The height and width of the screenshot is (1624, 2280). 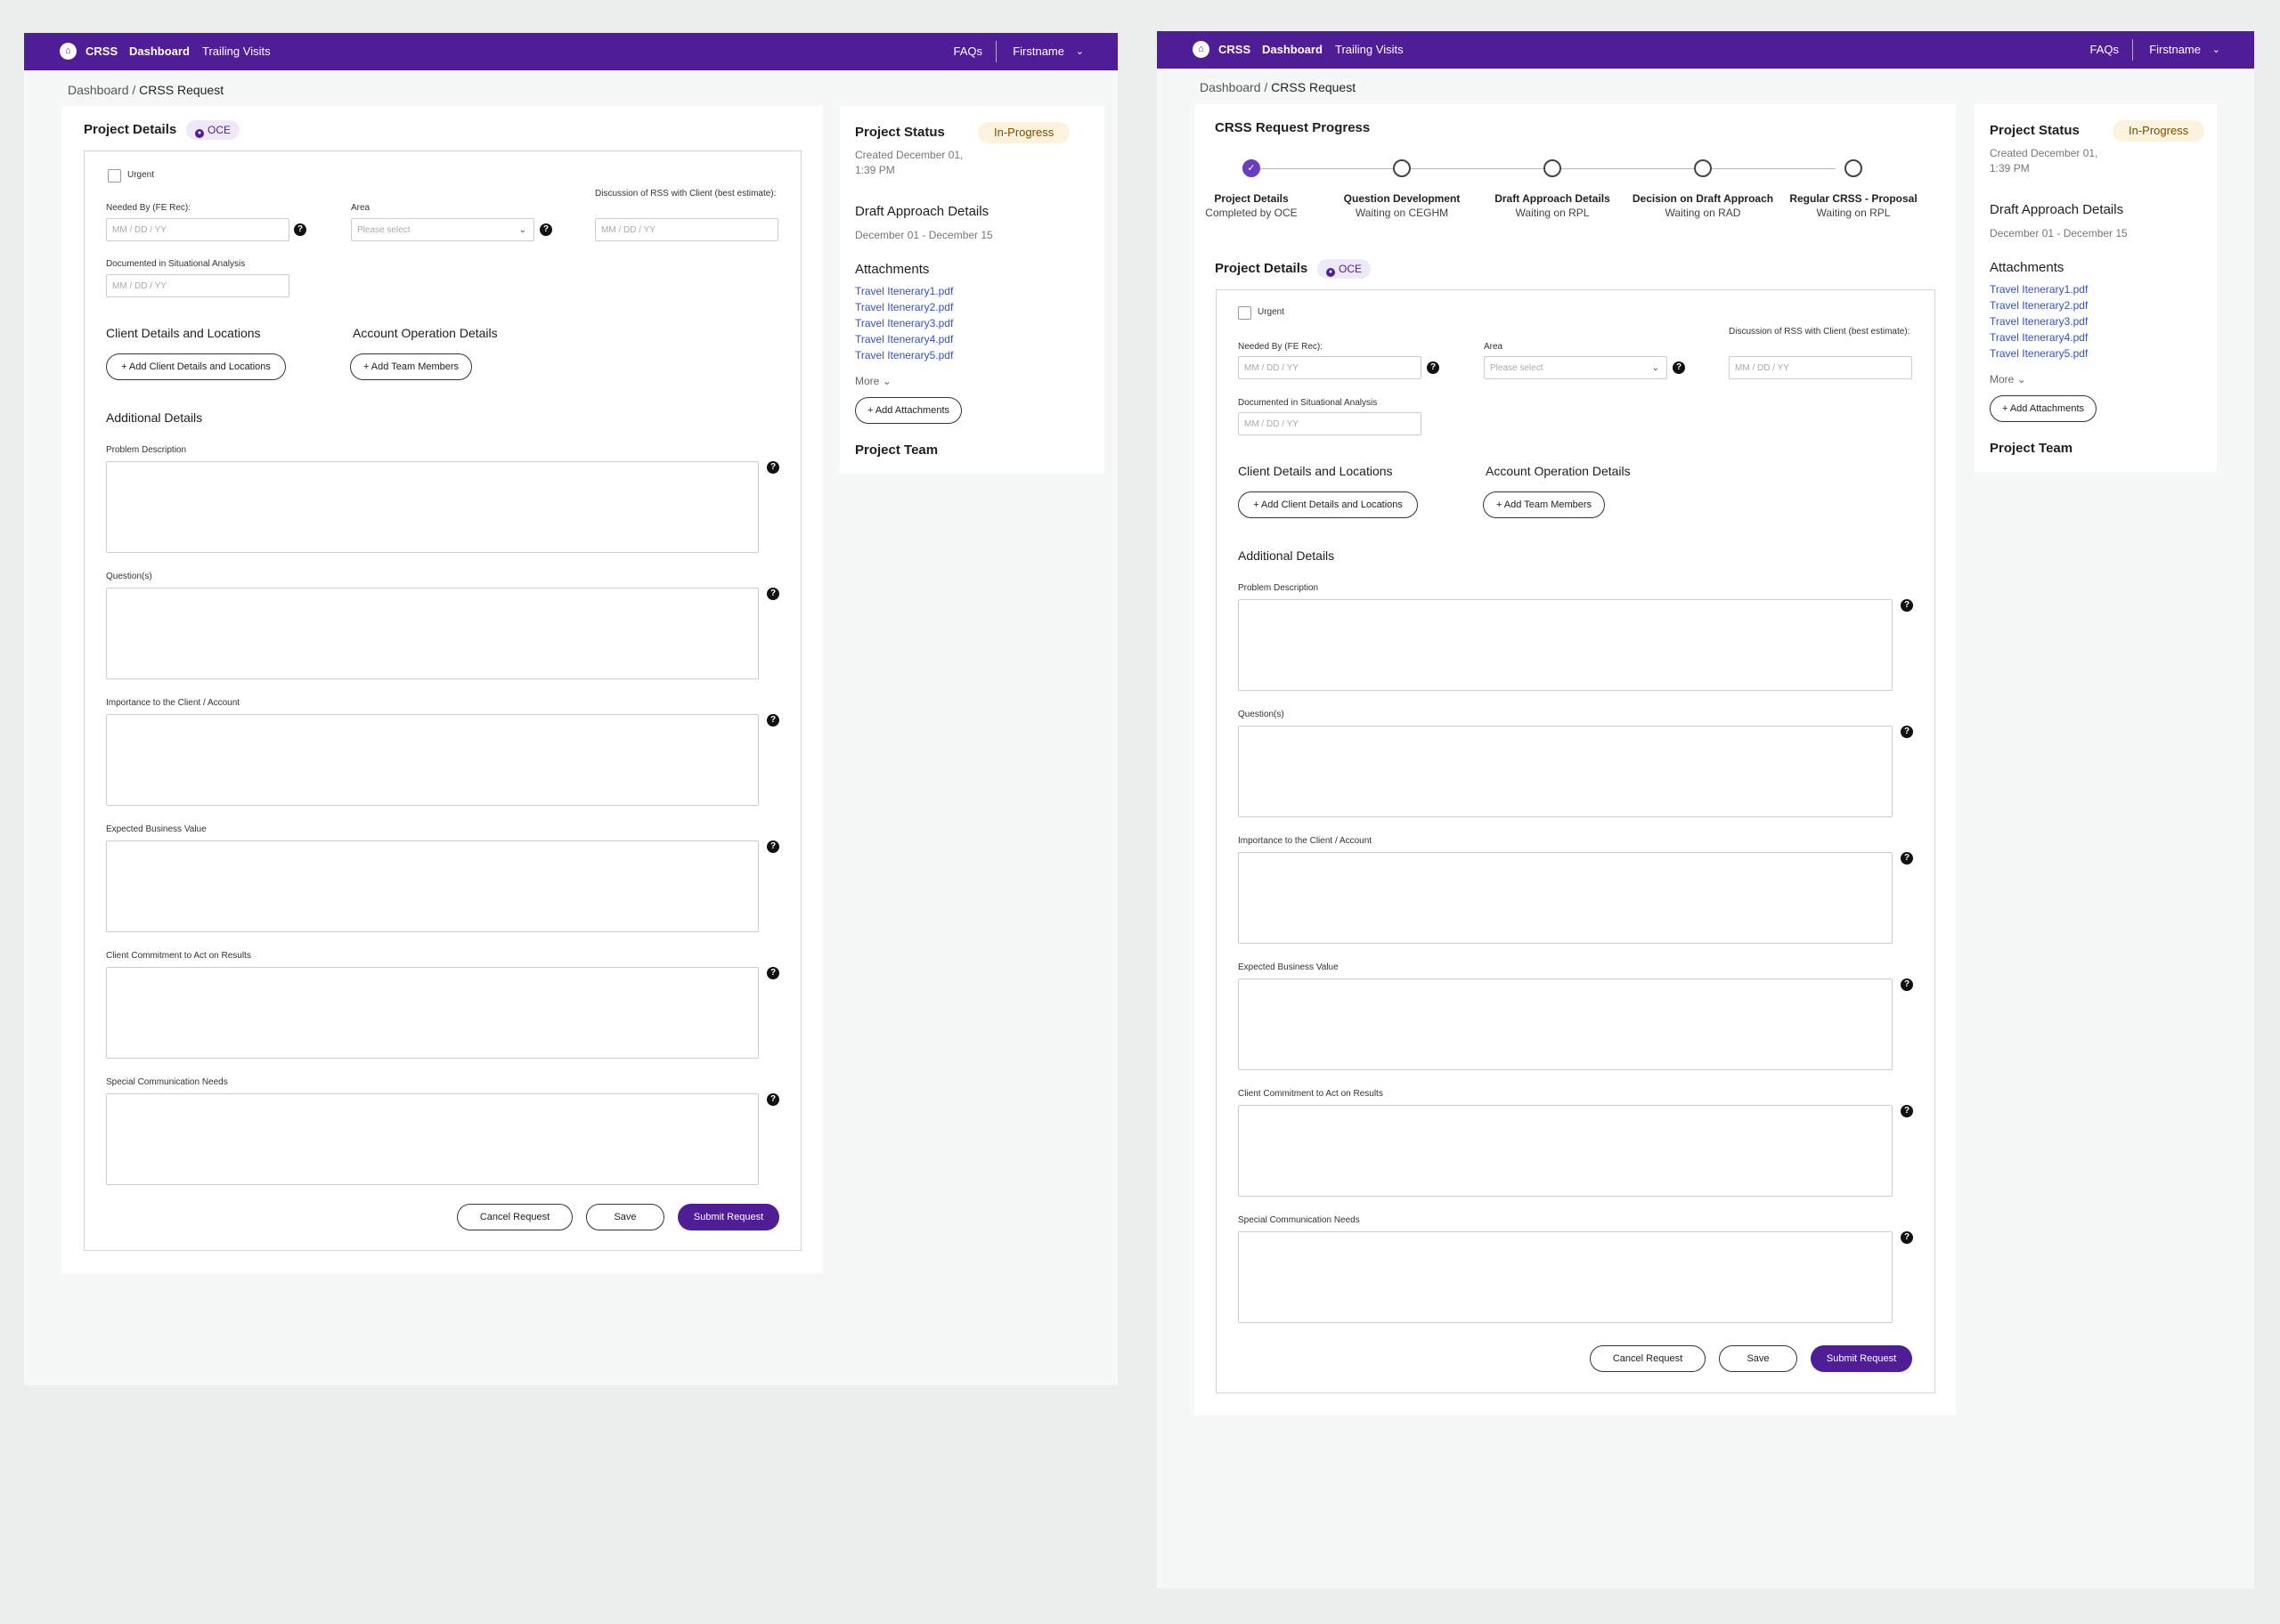 What do you see at coordinates (1251, 168) in the screenshot?
I see `check-icon: ✓` at bounding box center [1251, 168].